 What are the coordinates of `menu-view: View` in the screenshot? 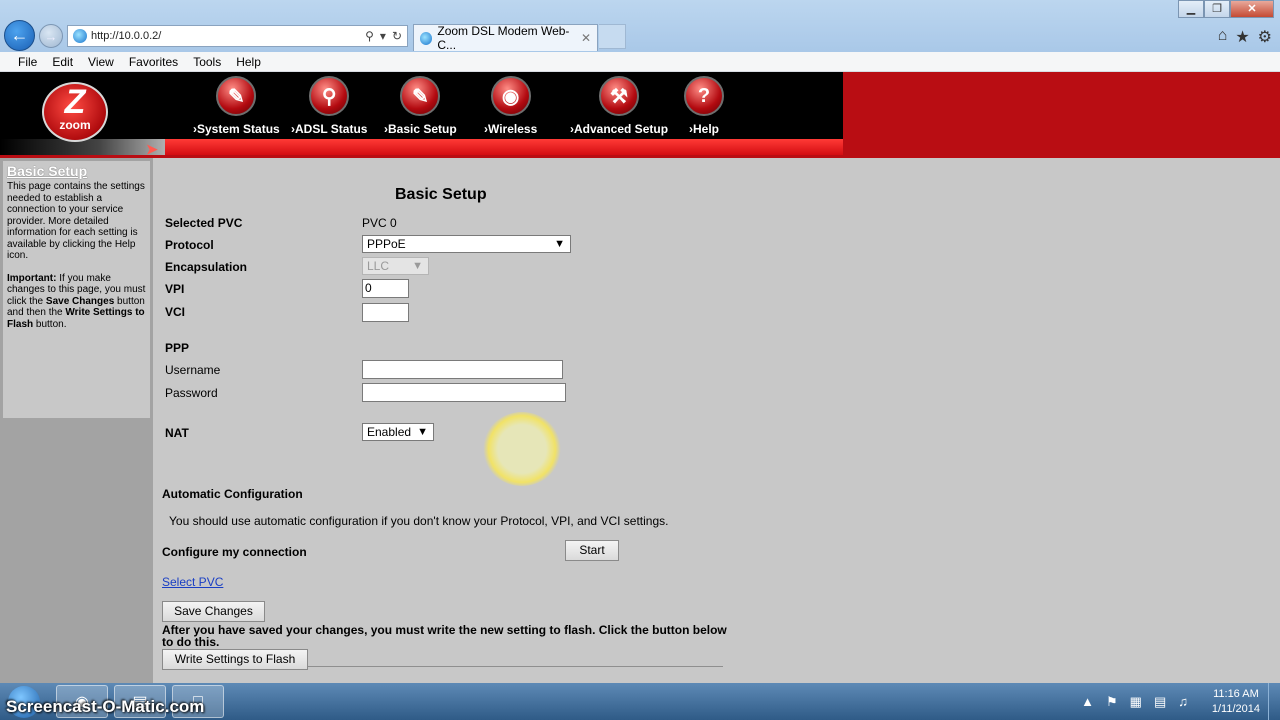 It's located at (101, 62).